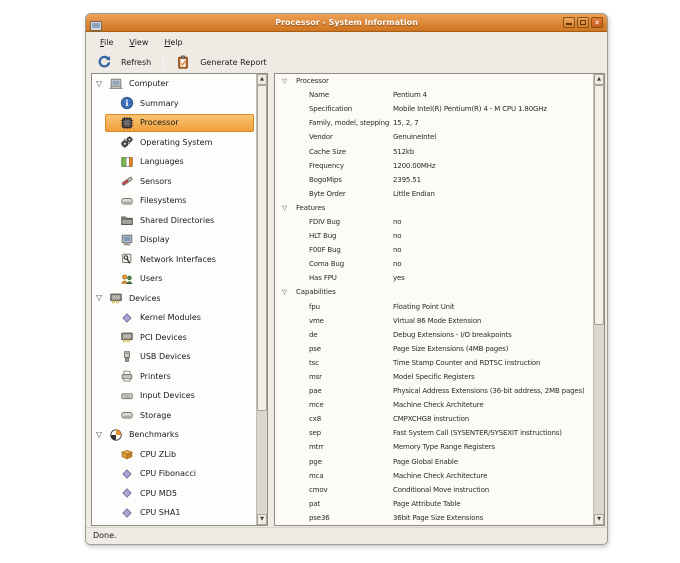 The width and height of the screenshot is (680, 563). Describe the element at coordinates (174, 513) in the screenshot. I see `sidebar-item-cpu-sha1: CPU SHA1` at that location.